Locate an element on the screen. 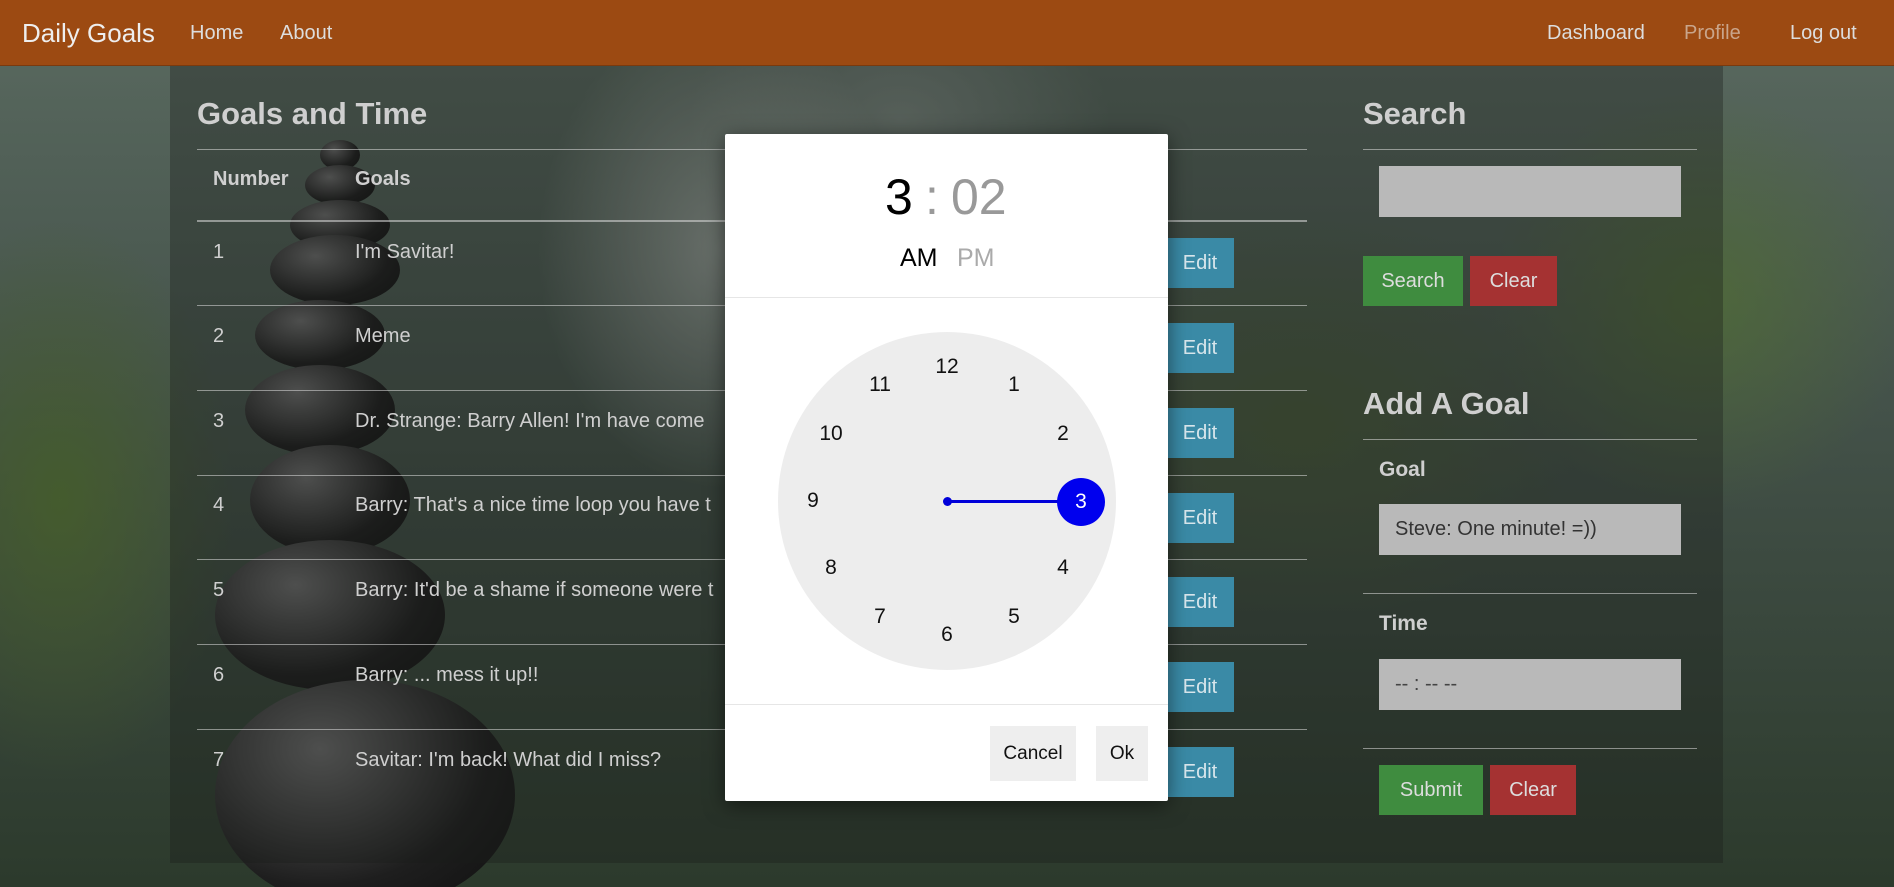 The image size is (1894, 887). search-input is located at coordinates (1530, 191).